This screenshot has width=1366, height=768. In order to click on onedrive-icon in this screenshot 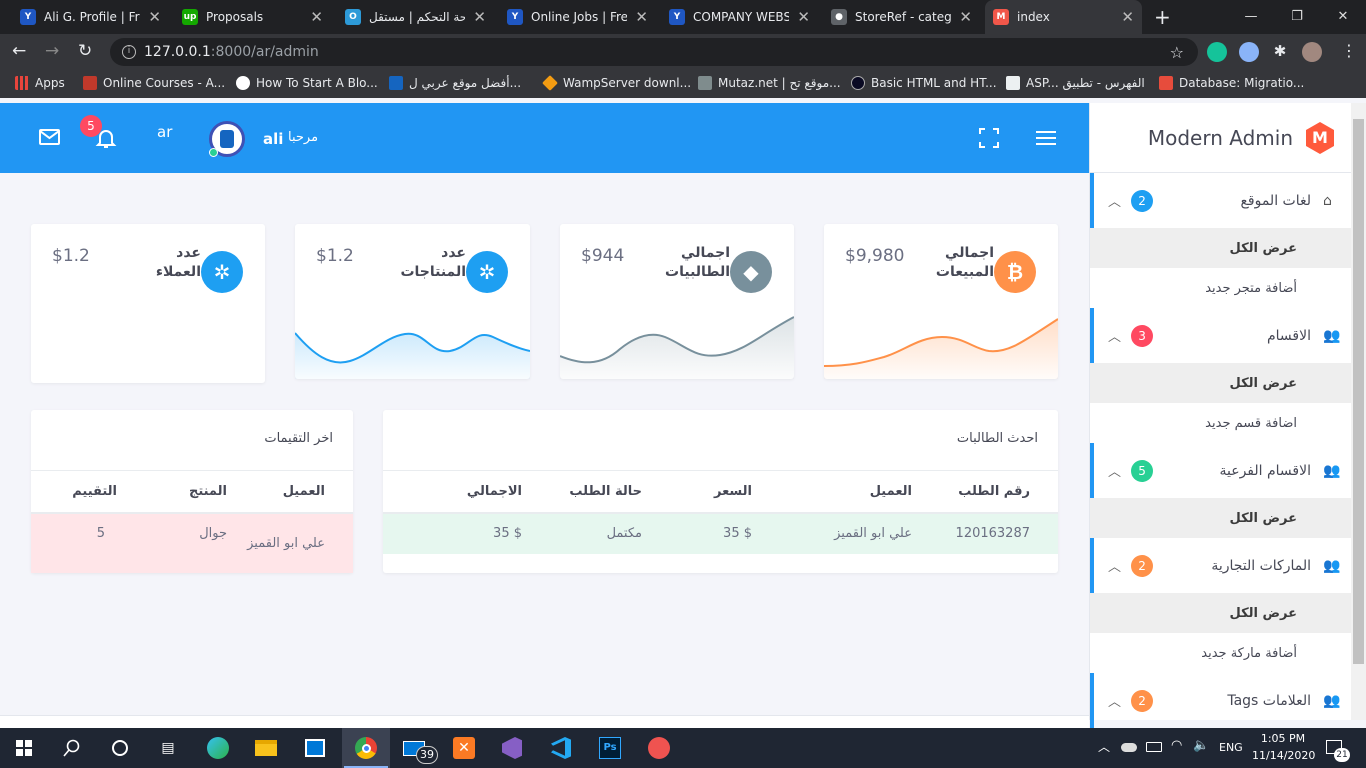, I will do `click(1129, 747)`.